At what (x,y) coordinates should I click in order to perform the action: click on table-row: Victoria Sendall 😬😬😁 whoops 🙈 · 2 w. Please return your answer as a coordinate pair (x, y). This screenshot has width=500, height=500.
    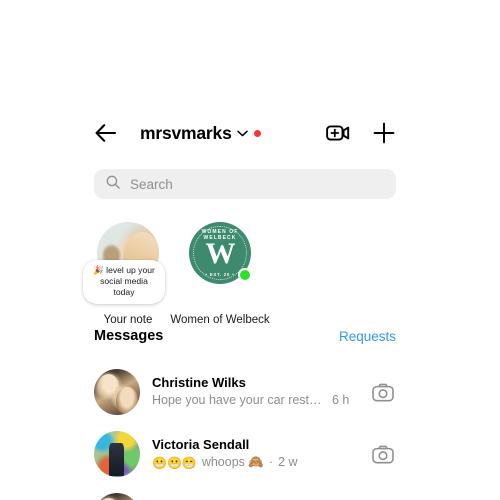
    Looking at the image, I should click on (245, 454).